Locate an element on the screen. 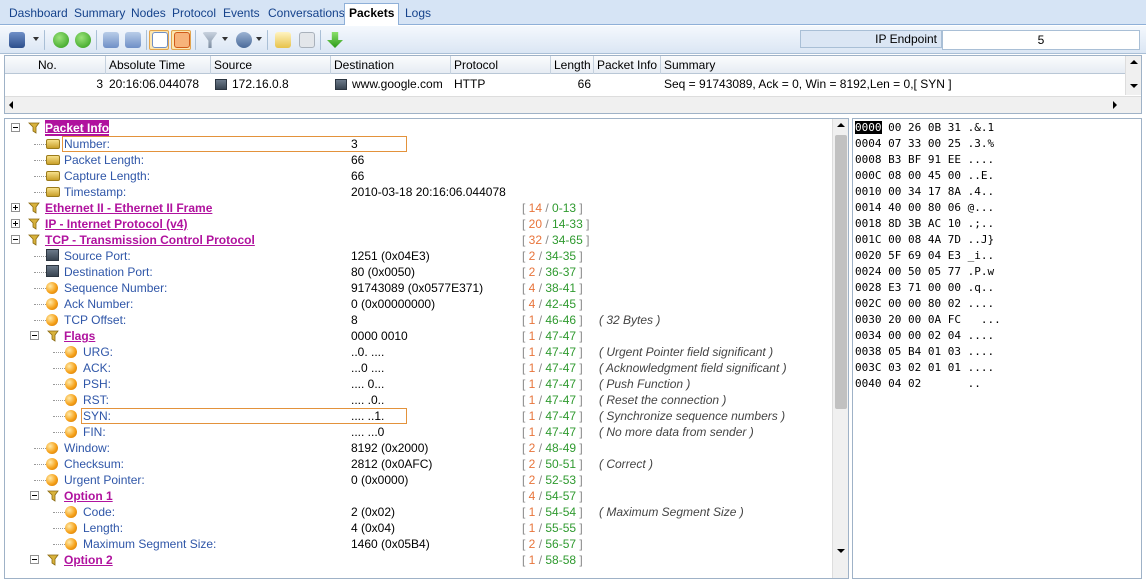  tree-field: Length: 4 (0x04) [ 1 / 55-55 ] is located at coordinates (419, 528).